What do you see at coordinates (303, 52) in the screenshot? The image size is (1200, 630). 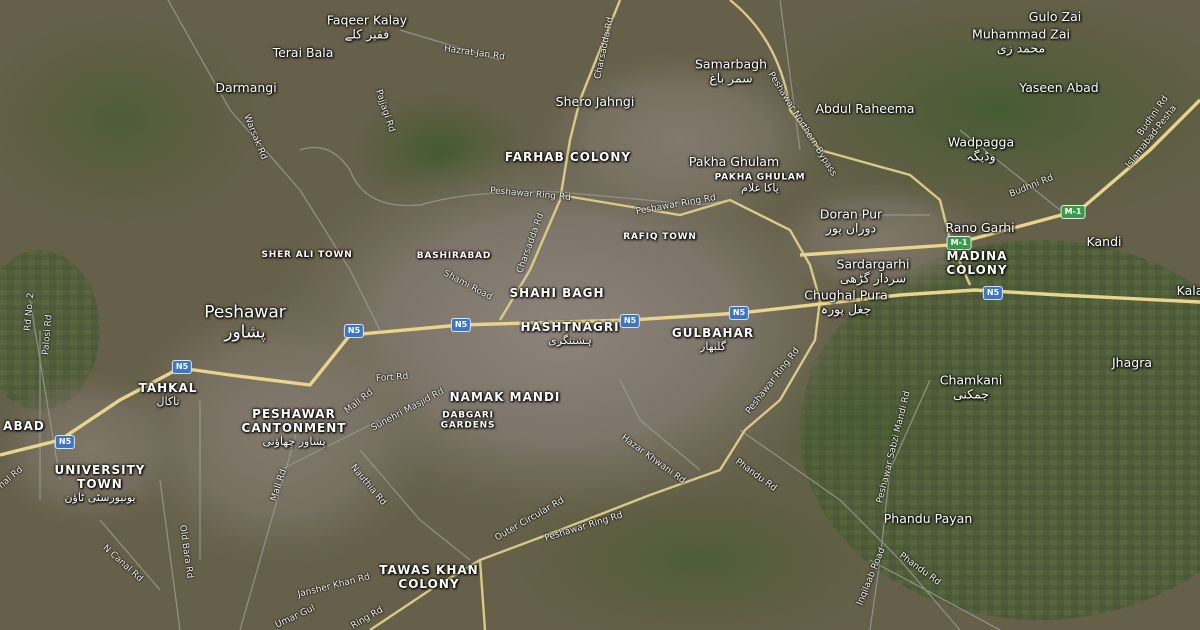 I see `place-label-terai-bala: Terai Bala` at bounding box center [303, 52].